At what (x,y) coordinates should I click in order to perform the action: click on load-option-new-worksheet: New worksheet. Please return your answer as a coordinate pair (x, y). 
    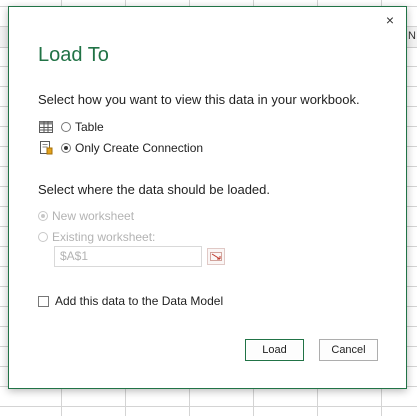
    Looking at the image, I should click on (86, 216).